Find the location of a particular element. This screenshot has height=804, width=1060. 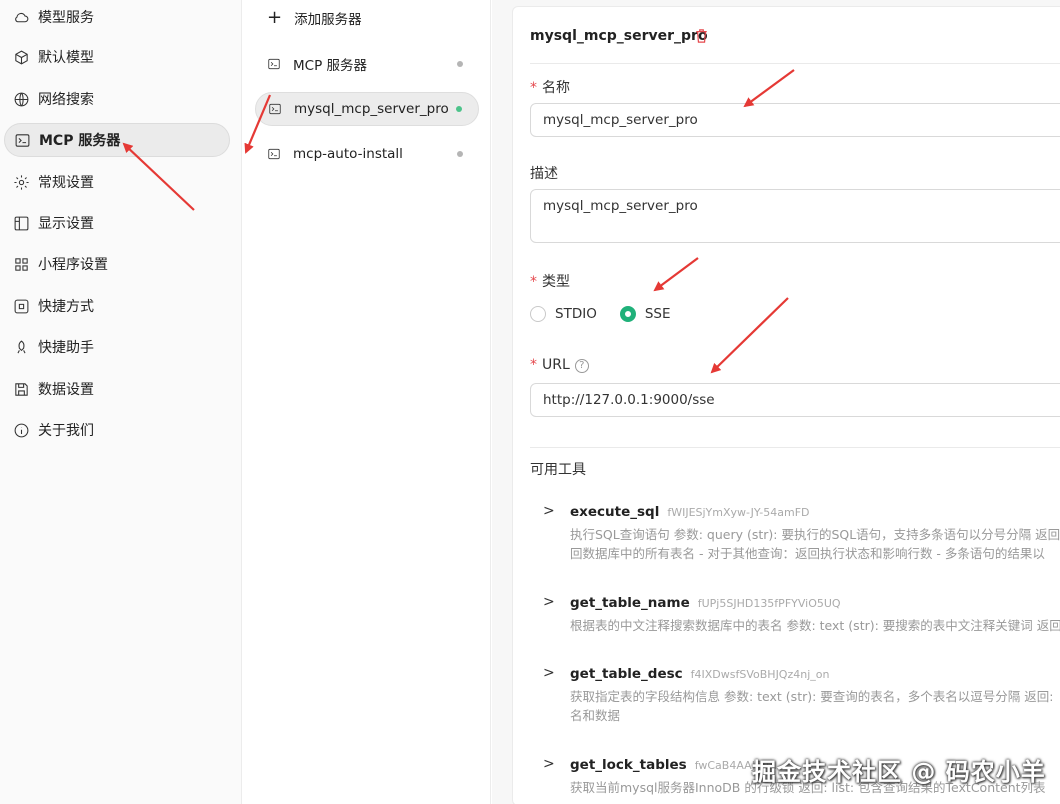

sidebar-item-web-search: 网络搜索 is located at coordinates (117, 99).